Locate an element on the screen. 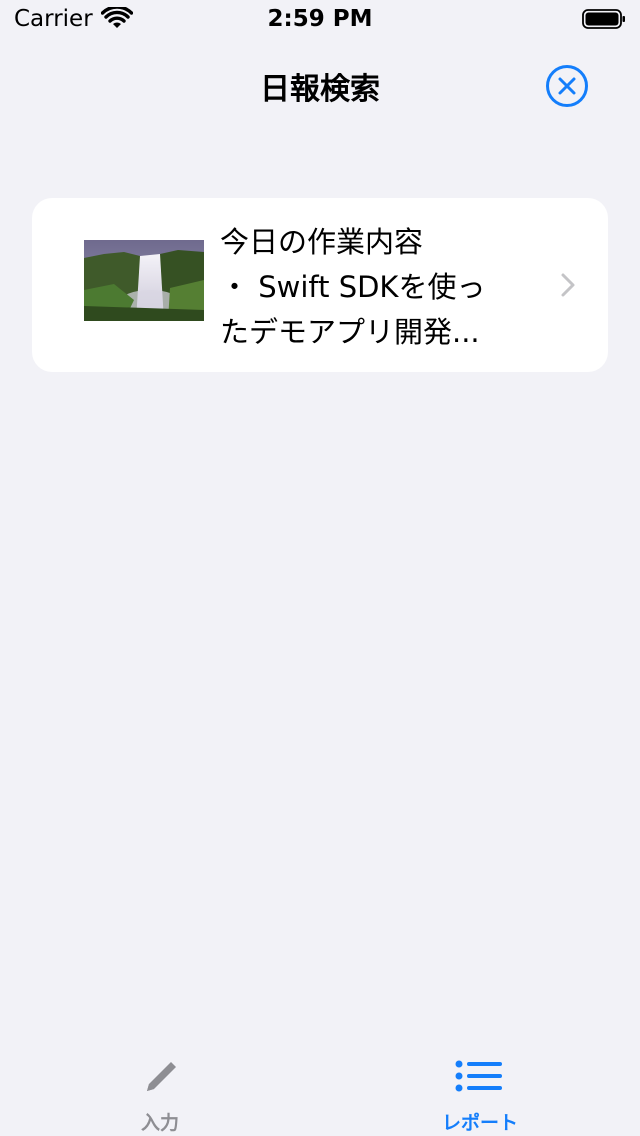  list-icon is located at coordinates (478, 1076).